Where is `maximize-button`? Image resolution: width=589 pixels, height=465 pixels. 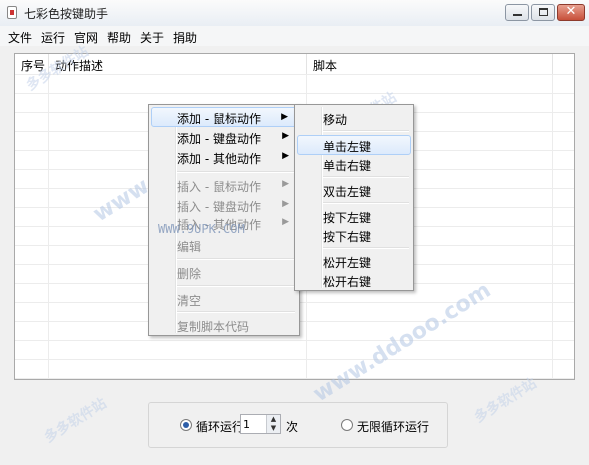 maximize-button is located at coordinates (543, 12).